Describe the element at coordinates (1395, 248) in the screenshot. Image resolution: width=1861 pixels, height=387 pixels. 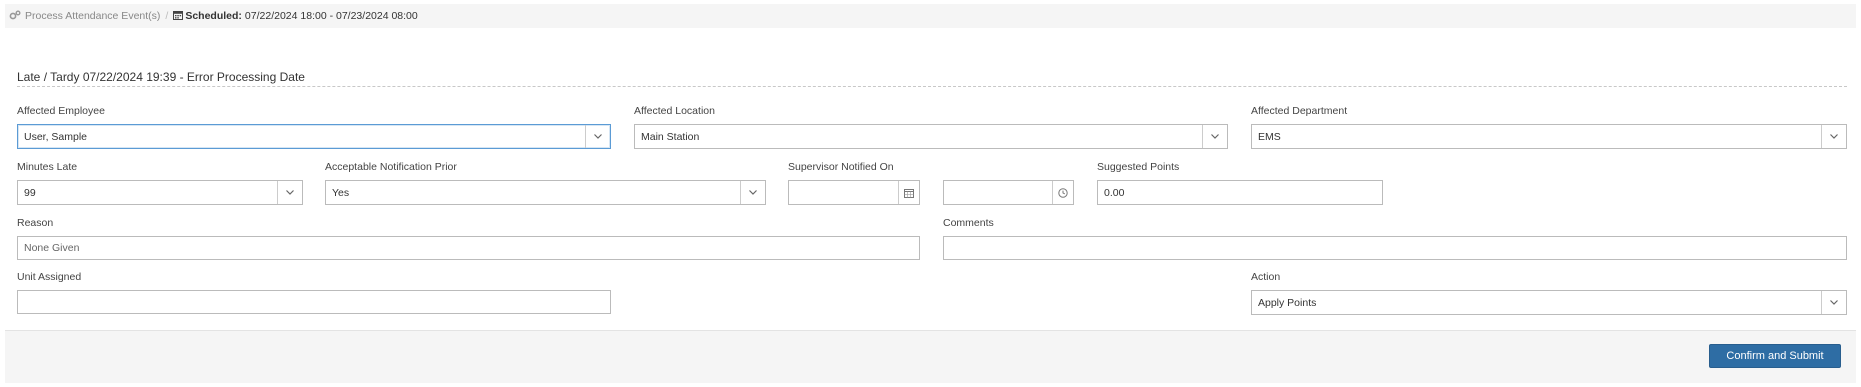
I see `comments-input` at that location.